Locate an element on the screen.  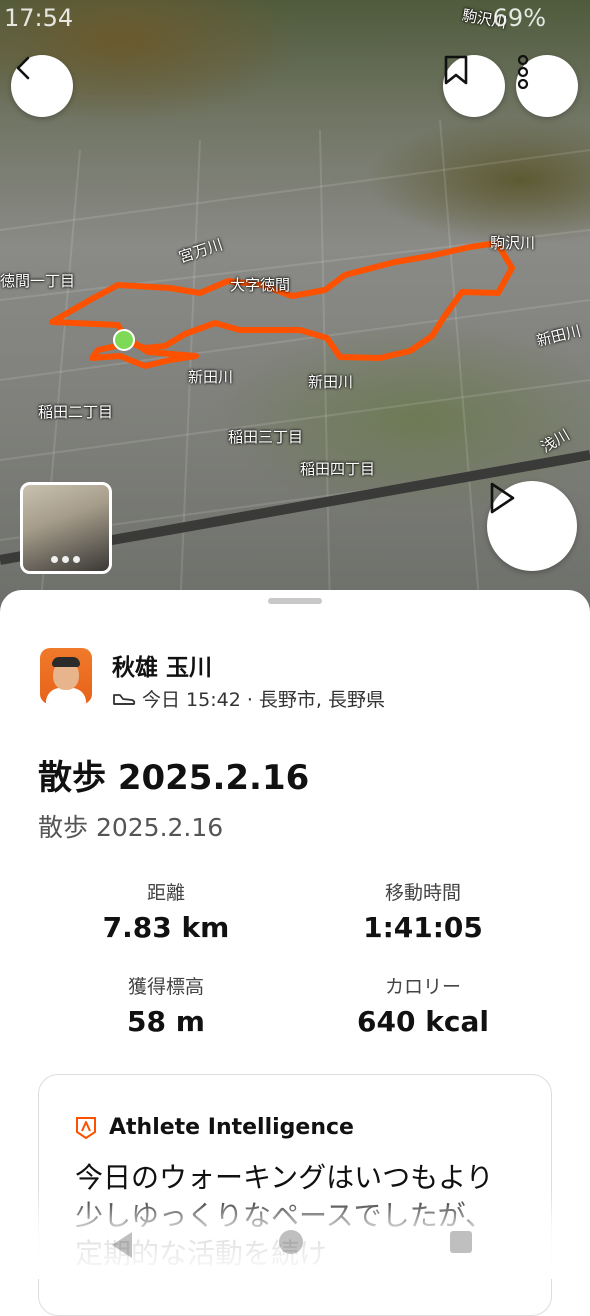
map-label: 大字徳間 is located at coordinates (260, 285).